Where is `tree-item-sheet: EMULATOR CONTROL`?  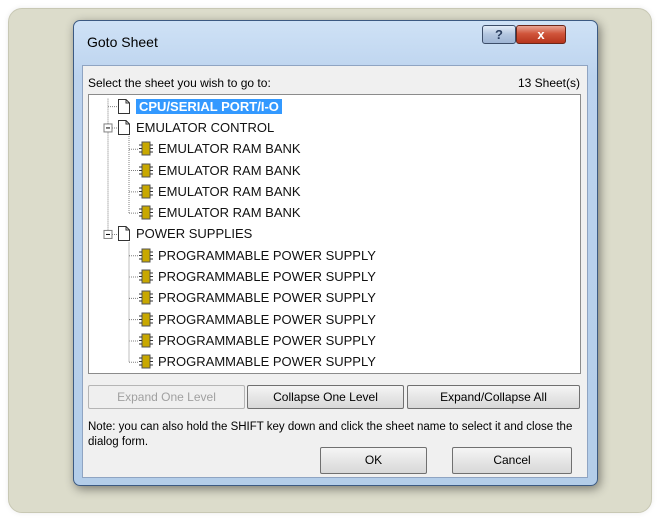 tree-item-sheet: EMULATOR CONTROL is located at coordinates (195, 127).